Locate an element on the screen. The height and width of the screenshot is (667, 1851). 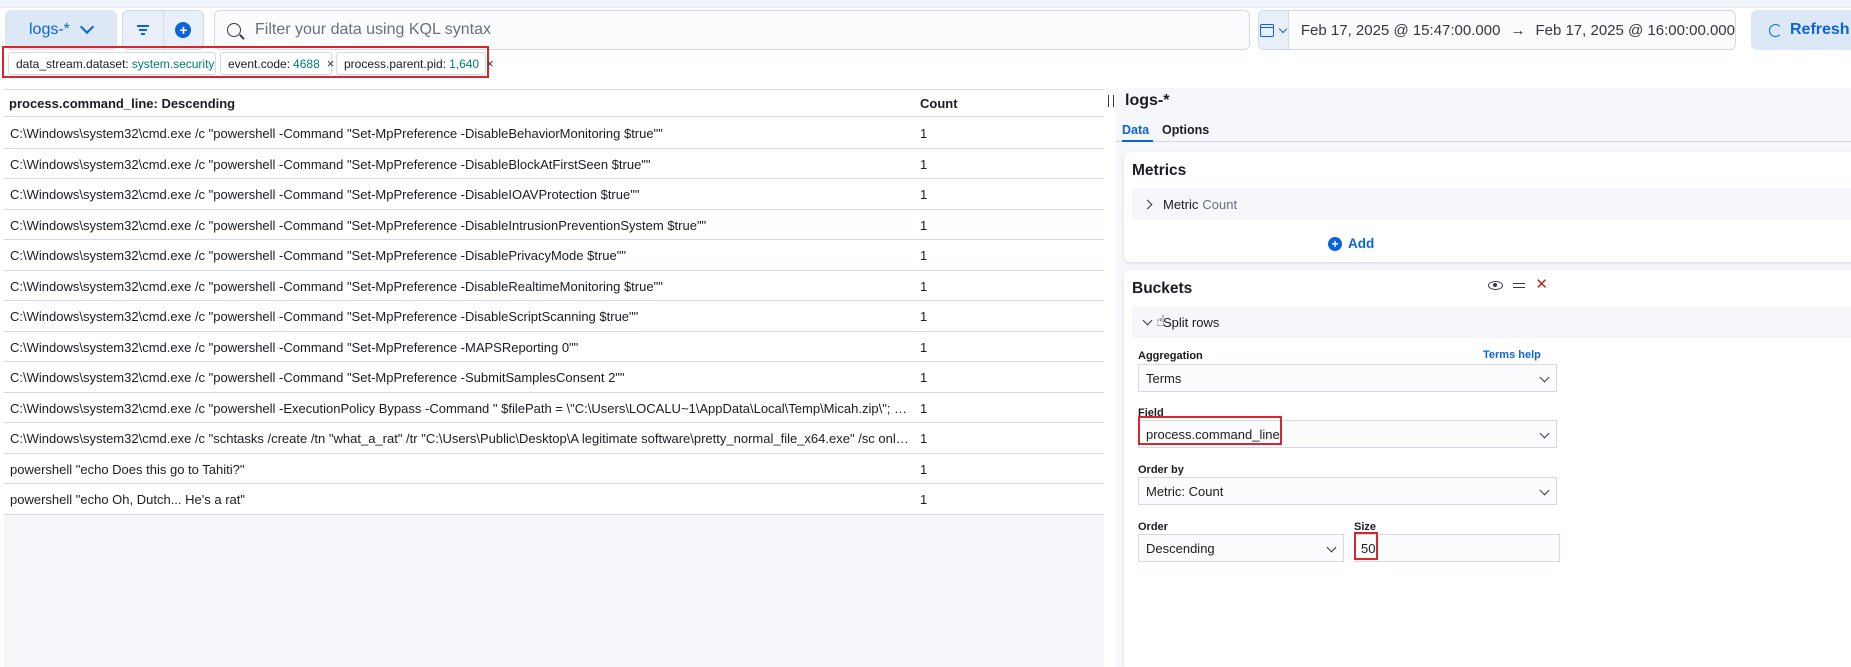
tab-options: Options is located at coordinates (1185, 130).